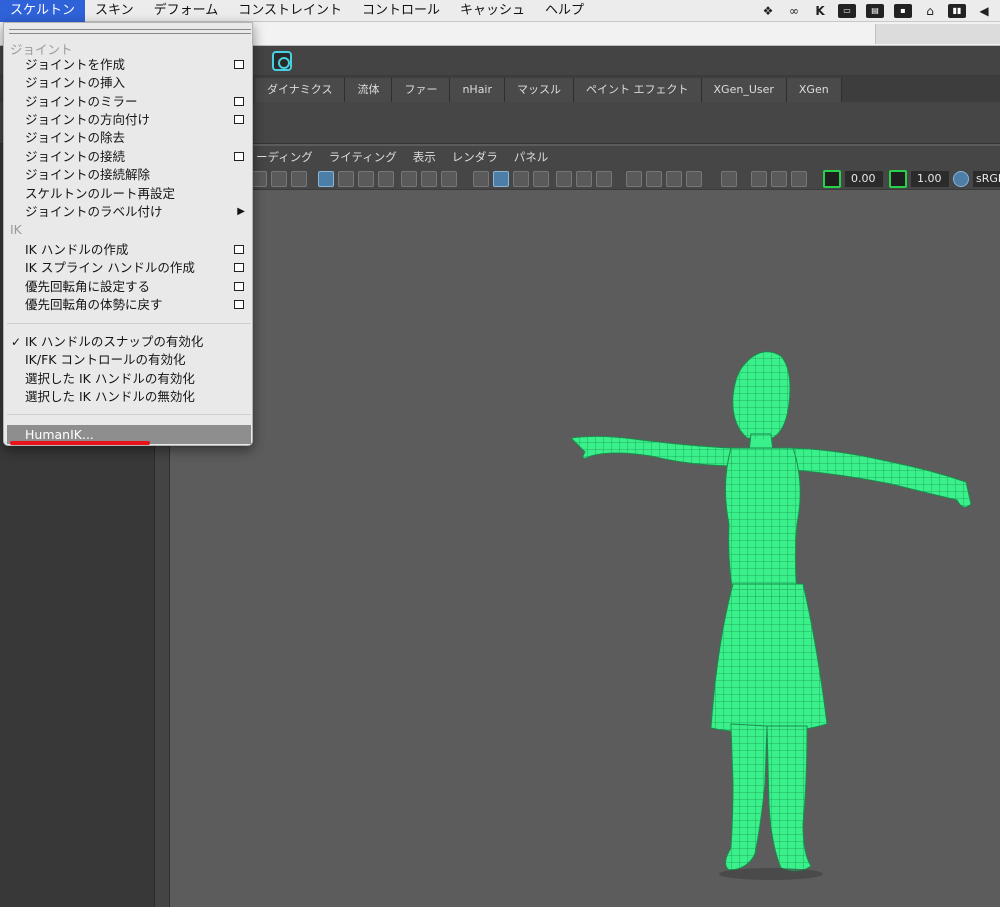 The height and width of the screenshot is (907, 1000). What do you see at coordinates (129, 360) in the screenshot?
I see `menu-item-ikfk-control-enable: IK/FK コントロールの有効化` at bounding box center [129, 360].